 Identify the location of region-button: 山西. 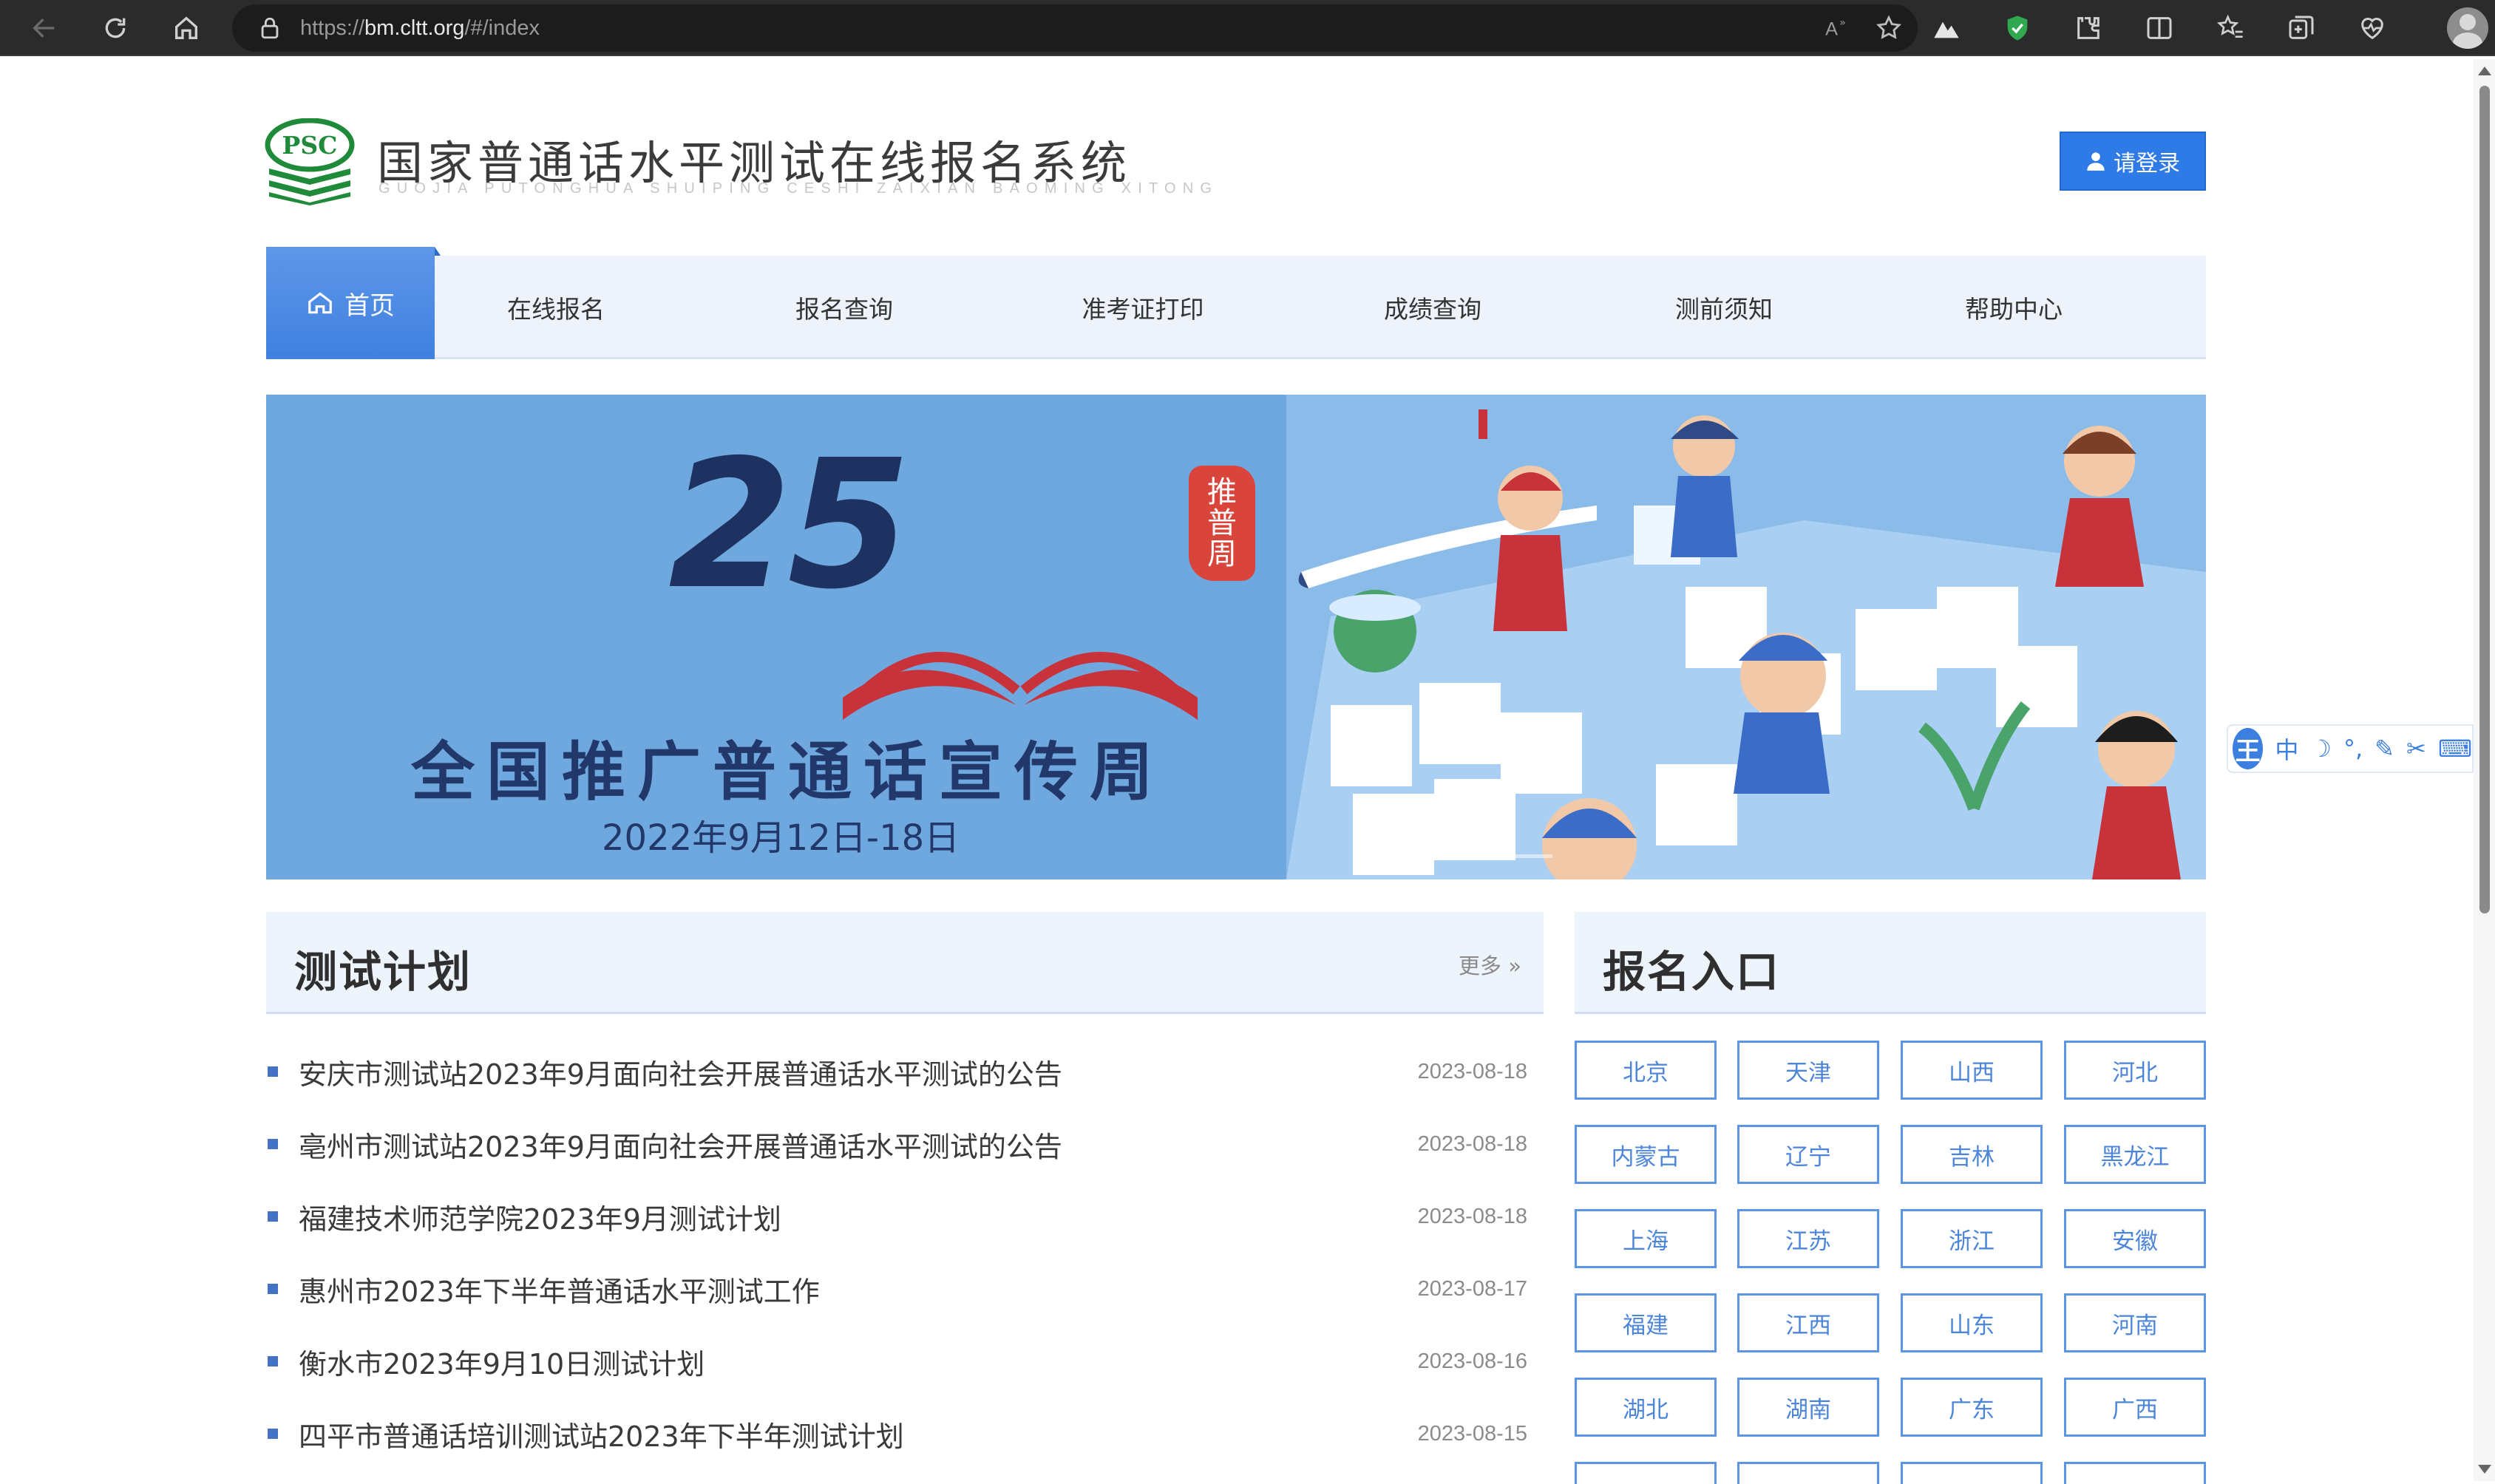
(1972, 1070).